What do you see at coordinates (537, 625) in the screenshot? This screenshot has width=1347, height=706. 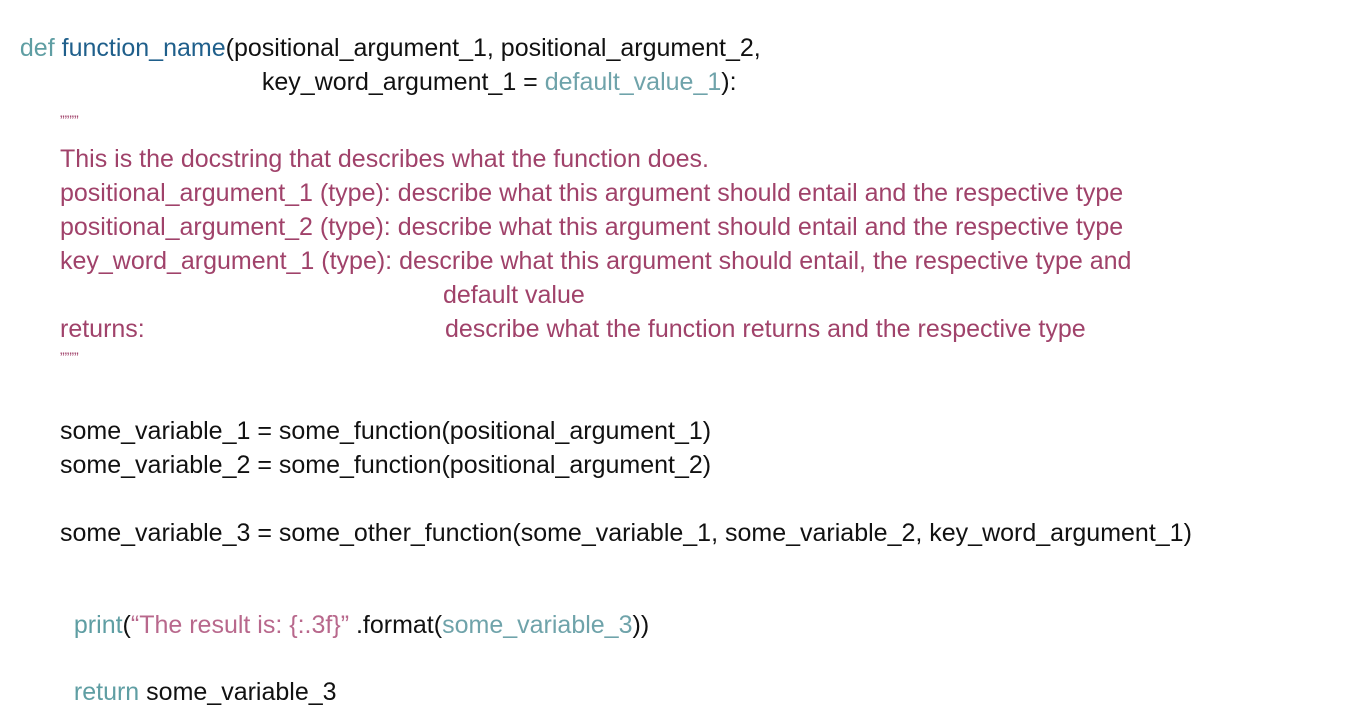 I see `format-argument: some_variable_3` at bounding box center [537, 625].